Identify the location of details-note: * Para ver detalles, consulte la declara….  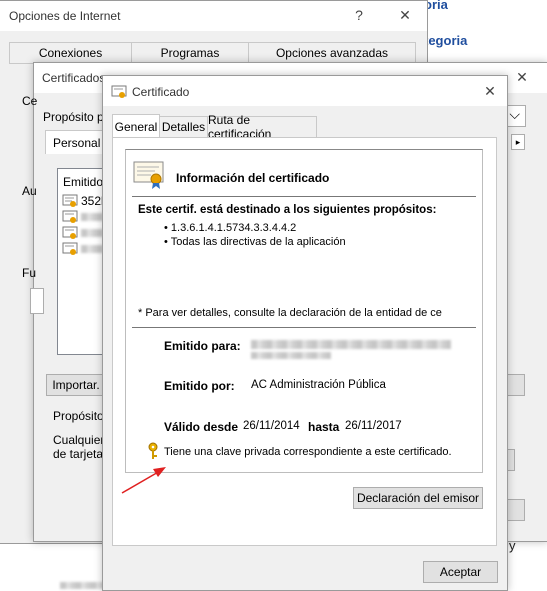
(290, 313).